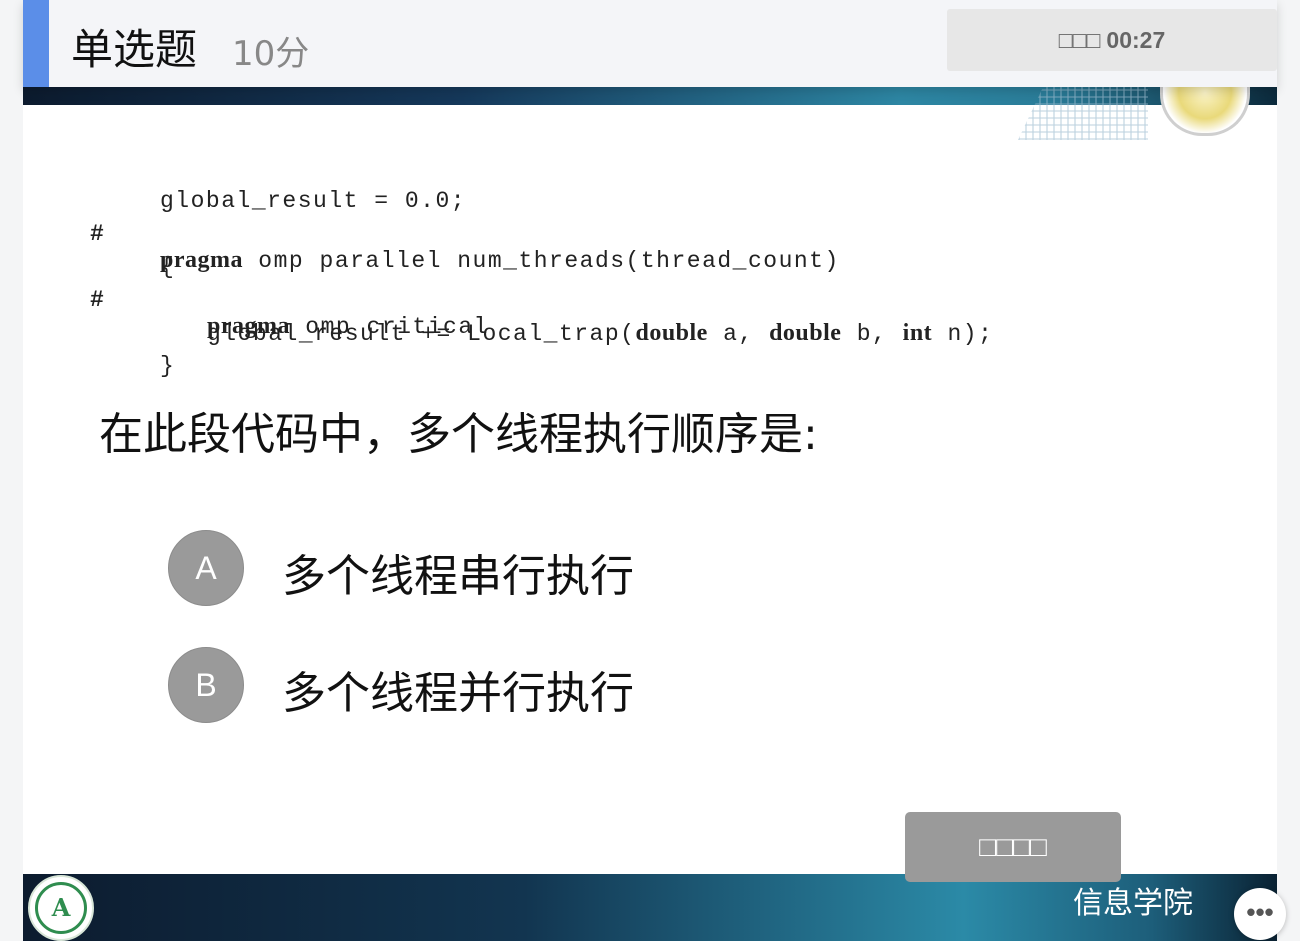 This screenshot has width=1300, height=941. I want to click on logo-mark: A, so click(61, 907).